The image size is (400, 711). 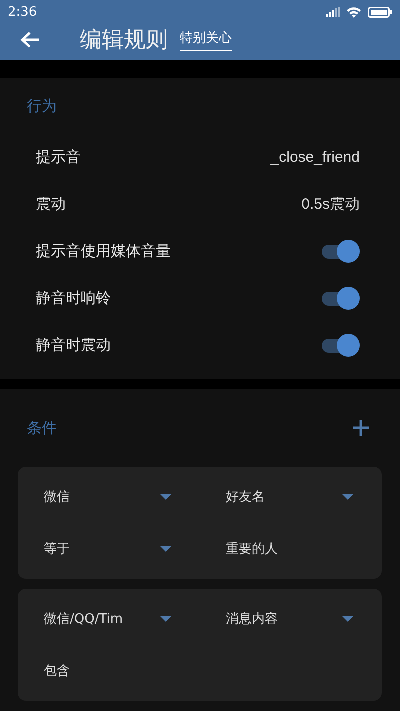 I want to click on setting-value: 0.5s震动, so click(x=331, y=204).